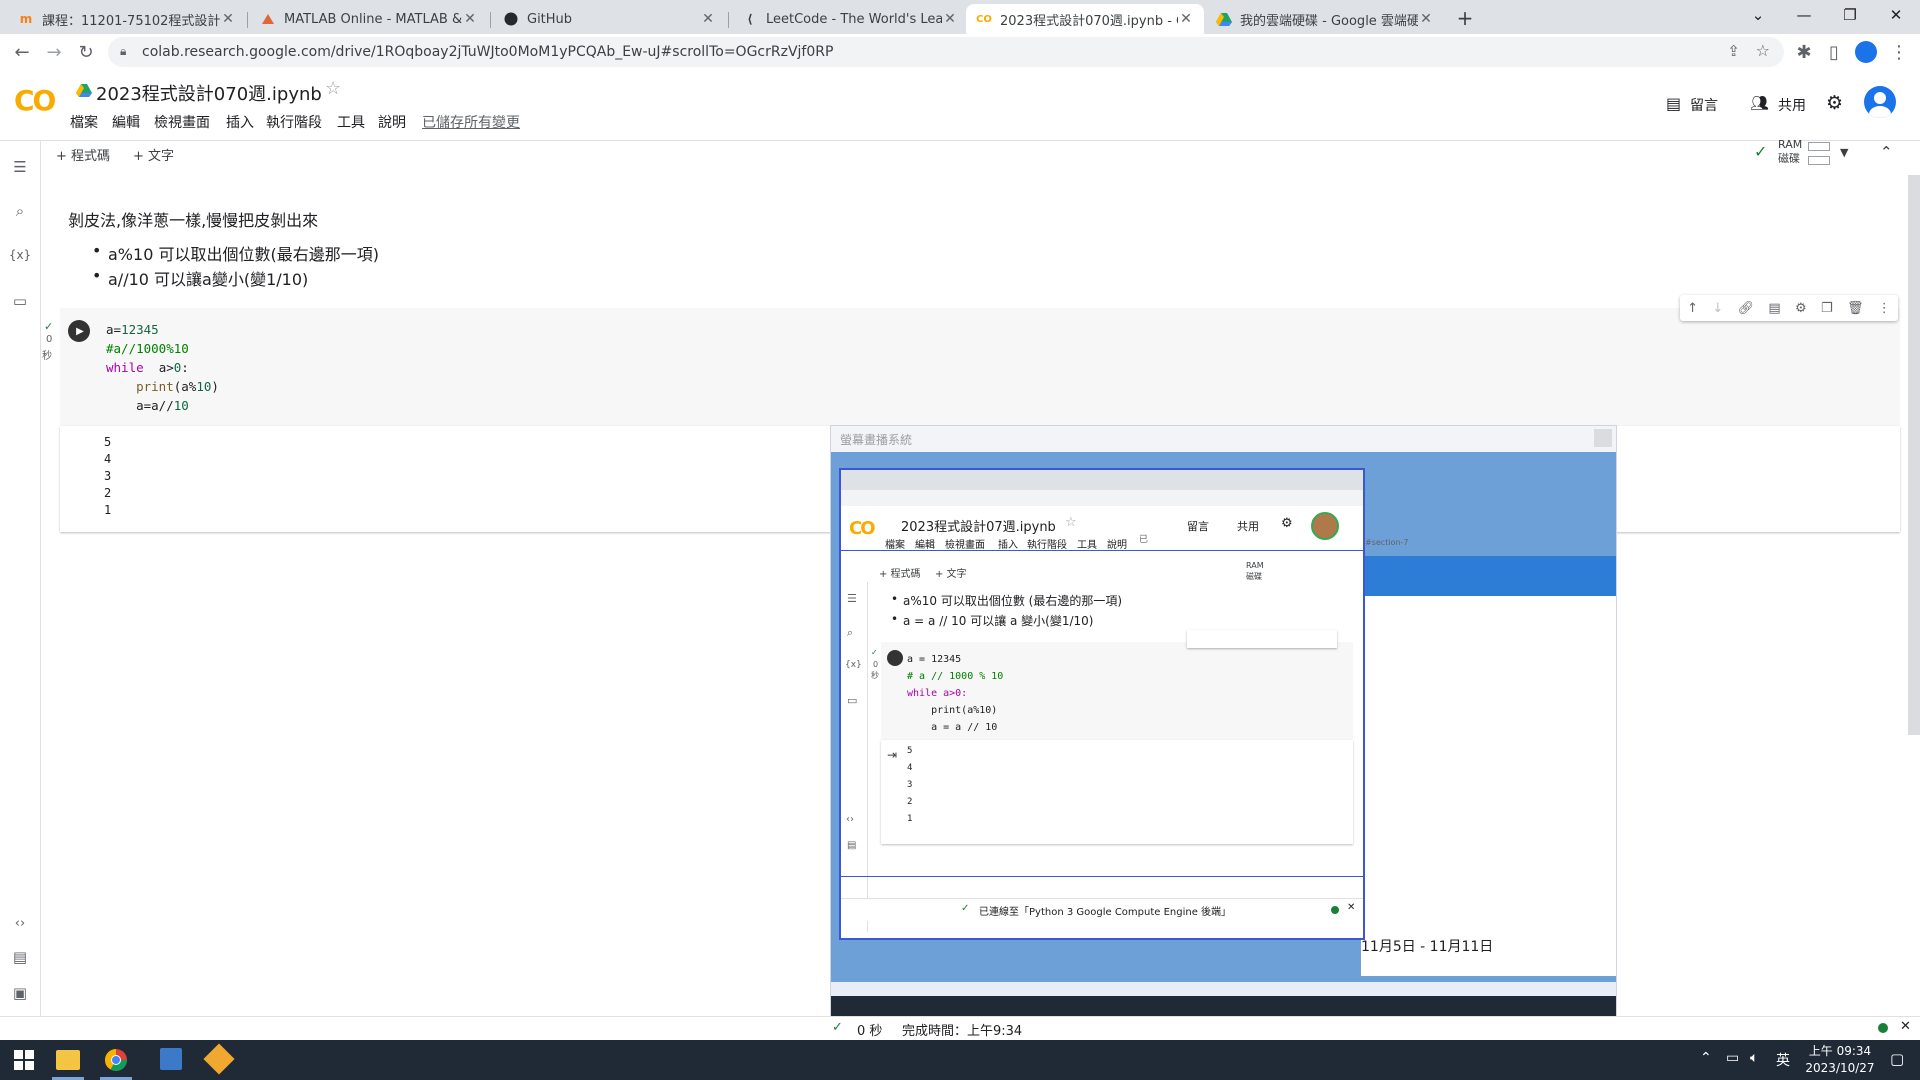 The width and height of the screenshot is (1920, 1080). What do you see at coordinates (193, 220) in the screenshot?
I see `markdown-heading: 剝皮法,像洋蔥一樣,慢慢把皮剝出來` at bounding box center [193, 220].